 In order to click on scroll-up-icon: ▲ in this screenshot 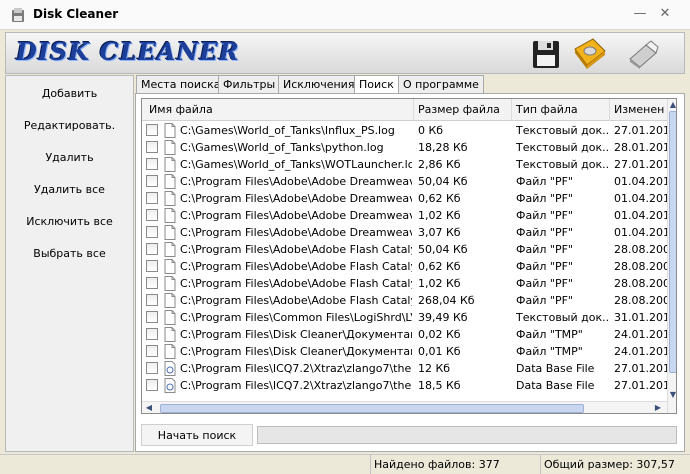, I will do `click(672, 105)`.